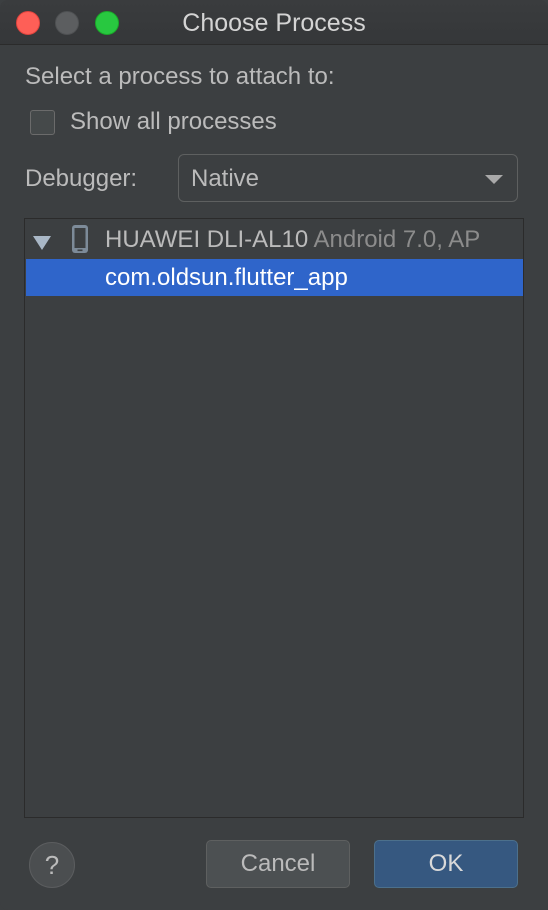 Image resolution: width=548 pixels, height=910 pixels. Describe the element at coordinates (173, 122) in the screenshot. I see `show-all-processes-label: Show all processes` at that location.